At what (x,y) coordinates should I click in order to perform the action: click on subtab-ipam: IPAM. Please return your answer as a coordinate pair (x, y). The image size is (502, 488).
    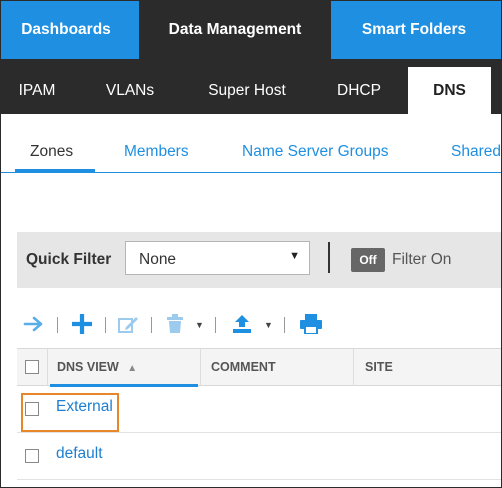
    Looking at the image, I should click on (37, 90).